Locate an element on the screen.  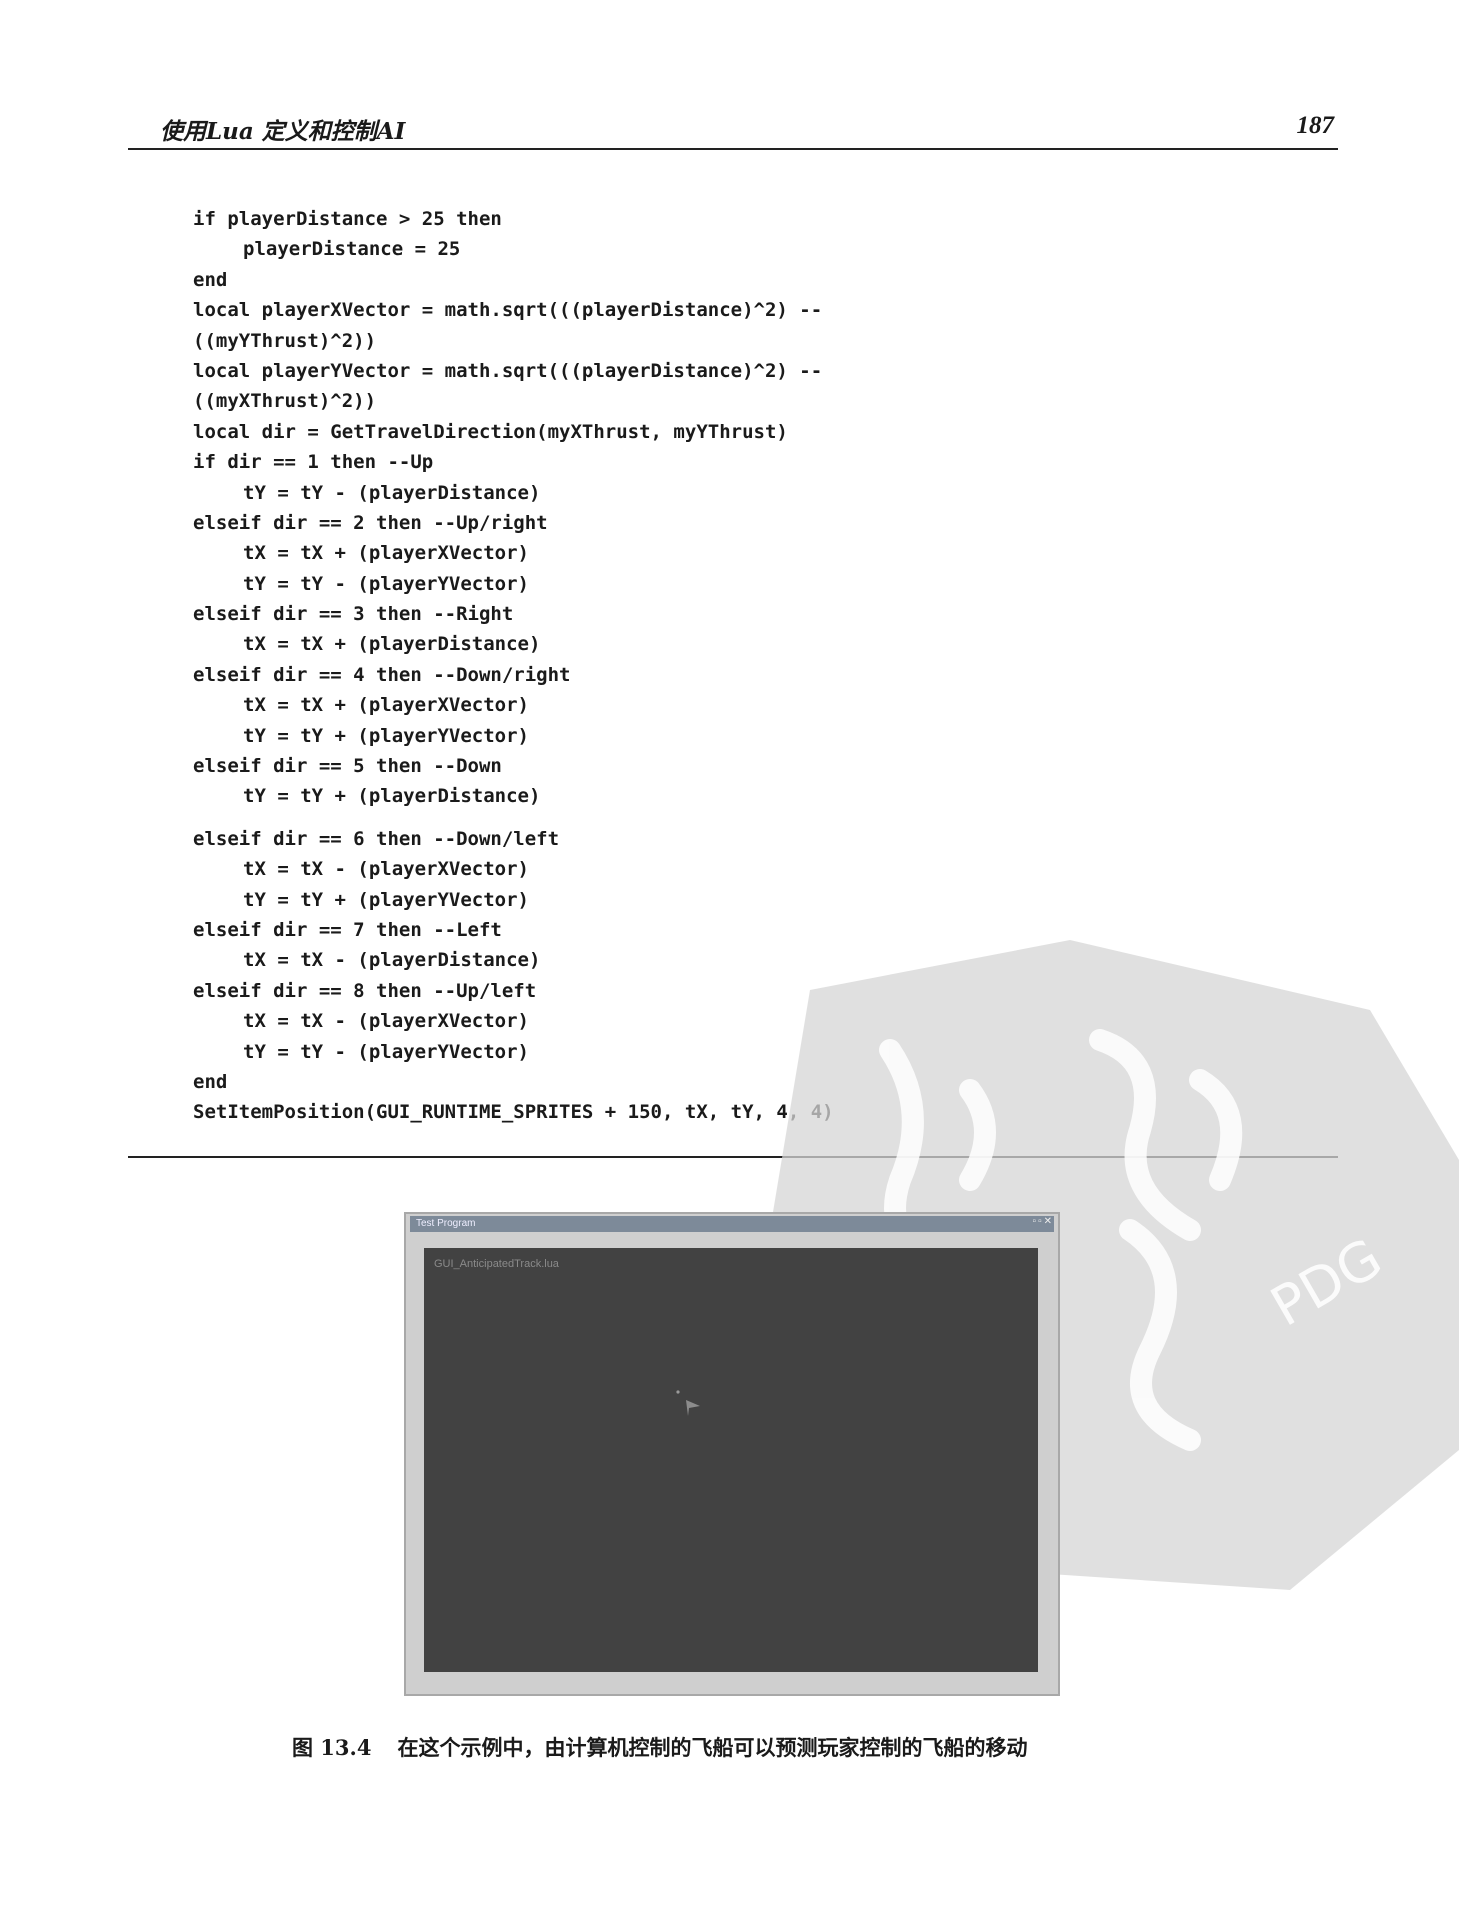
figure-caption: 图 13.4 在这个示例中，由计算机控制的飞船可以预测玩家控制的飞船的移动 is located at coordinates (659, 1747).